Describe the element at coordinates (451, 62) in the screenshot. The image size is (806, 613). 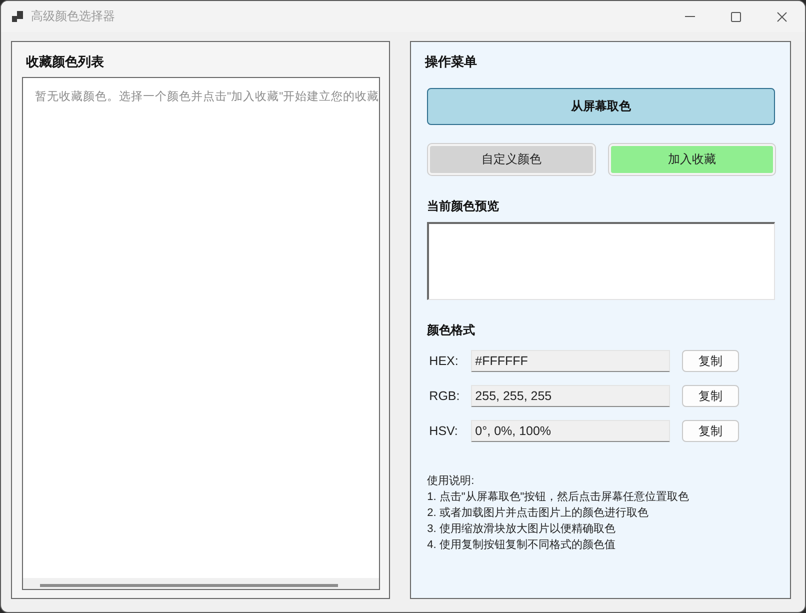
I see `panel-title: 操作菜单` at that location.